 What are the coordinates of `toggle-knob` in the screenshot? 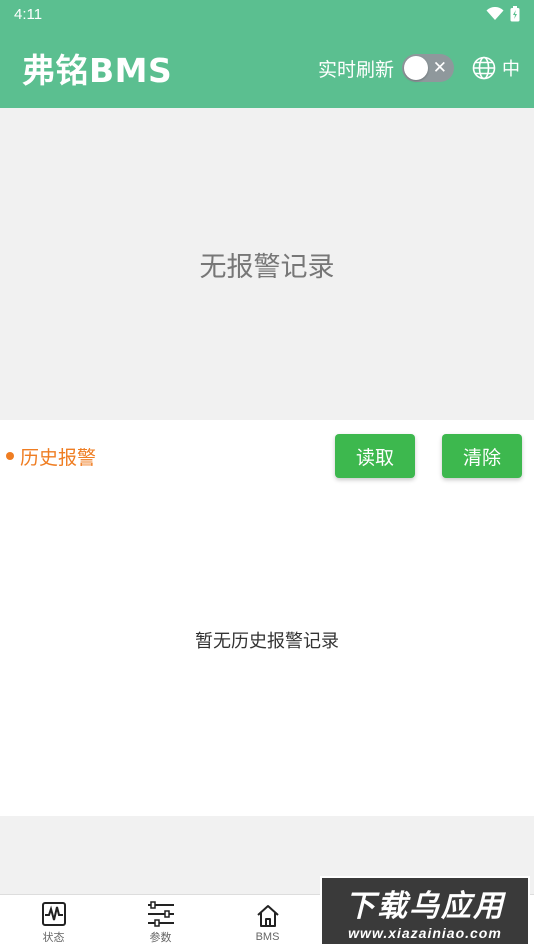 It's located at (416, 68).